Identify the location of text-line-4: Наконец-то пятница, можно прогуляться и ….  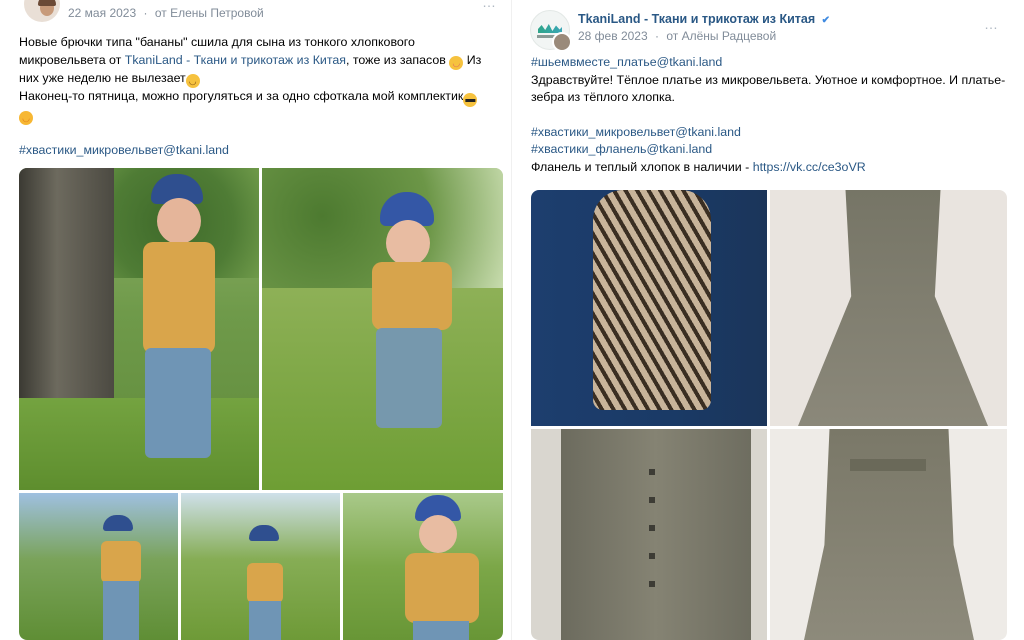
(262, 97).